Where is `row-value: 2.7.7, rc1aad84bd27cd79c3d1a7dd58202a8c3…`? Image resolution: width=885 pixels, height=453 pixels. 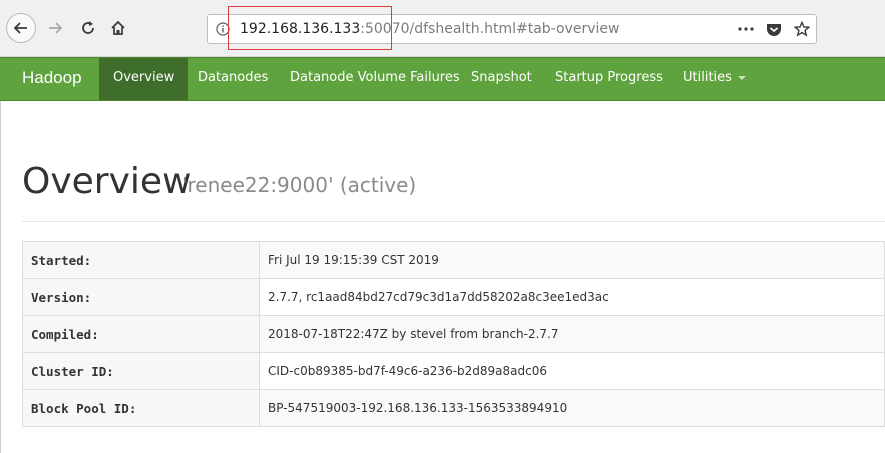 row-value: 2.7.7, rc1aad84bd27cd79c3d1a7dd58202a8c3… is located at coordinates (572, 297).